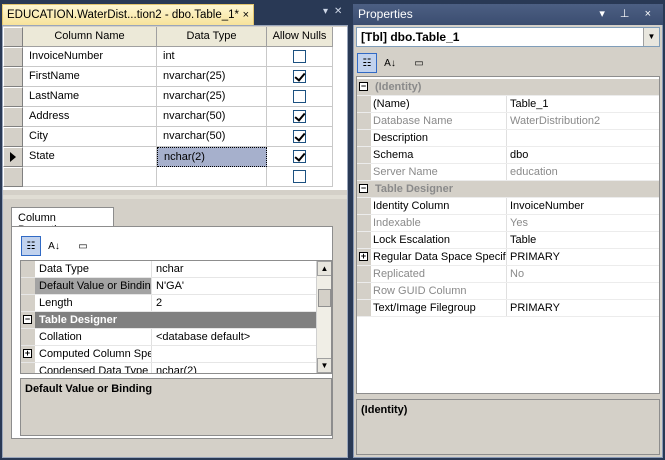 Image resolution: width=665 pixels, height=460 pixels. What do you see at coordinates (583, 240) in the screenshot?
I see `property-value: Table` at bounding box center [583, 240].